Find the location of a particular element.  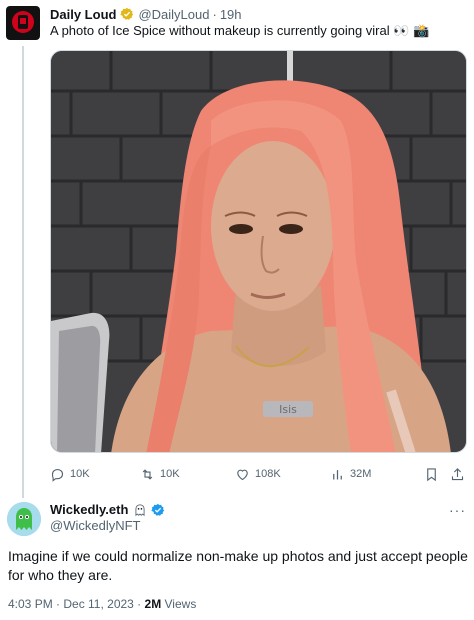

ghost-emoji-icon is located at coordinates (140, 509).